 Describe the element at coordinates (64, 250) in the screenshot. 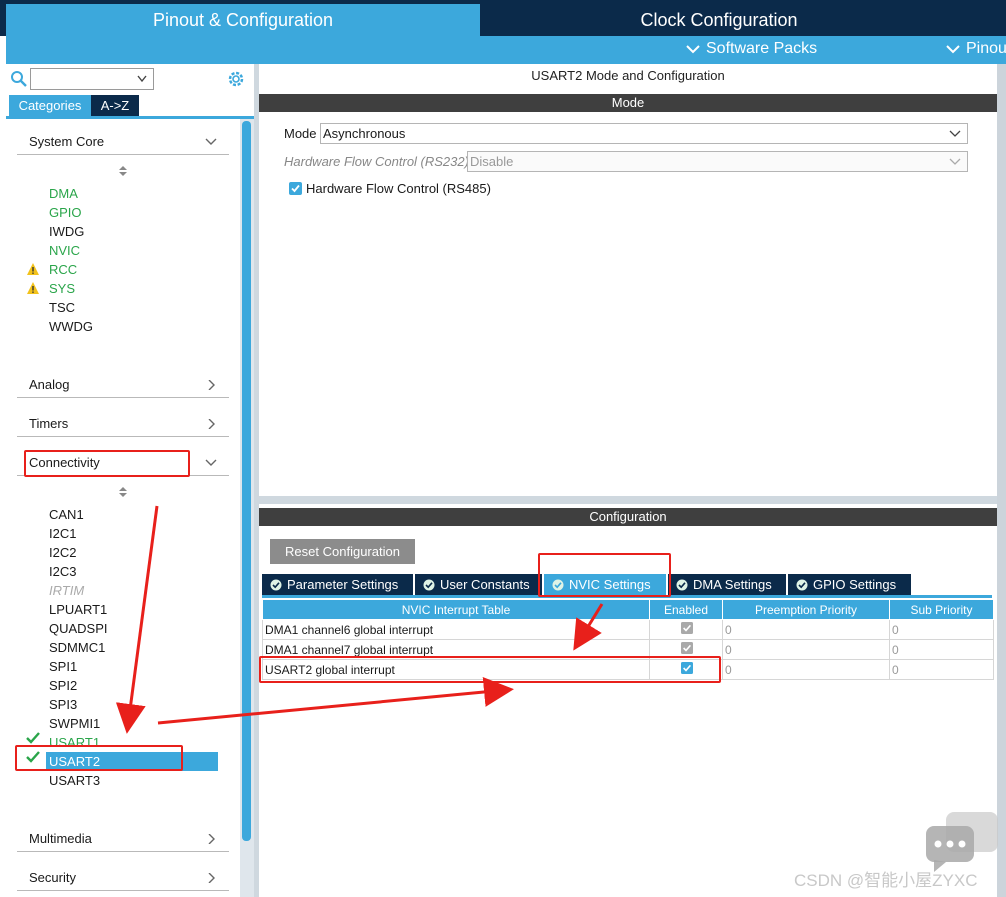

I see `tree-item-nvic: NVIC` at that location.